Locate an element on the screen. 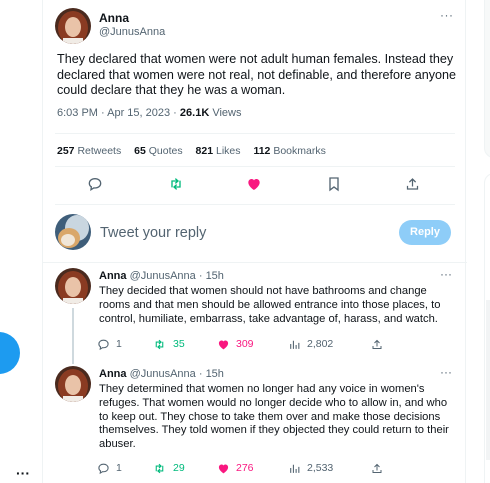 The image size is (490, 483). user-avatar is located at coordinates (73, 232).